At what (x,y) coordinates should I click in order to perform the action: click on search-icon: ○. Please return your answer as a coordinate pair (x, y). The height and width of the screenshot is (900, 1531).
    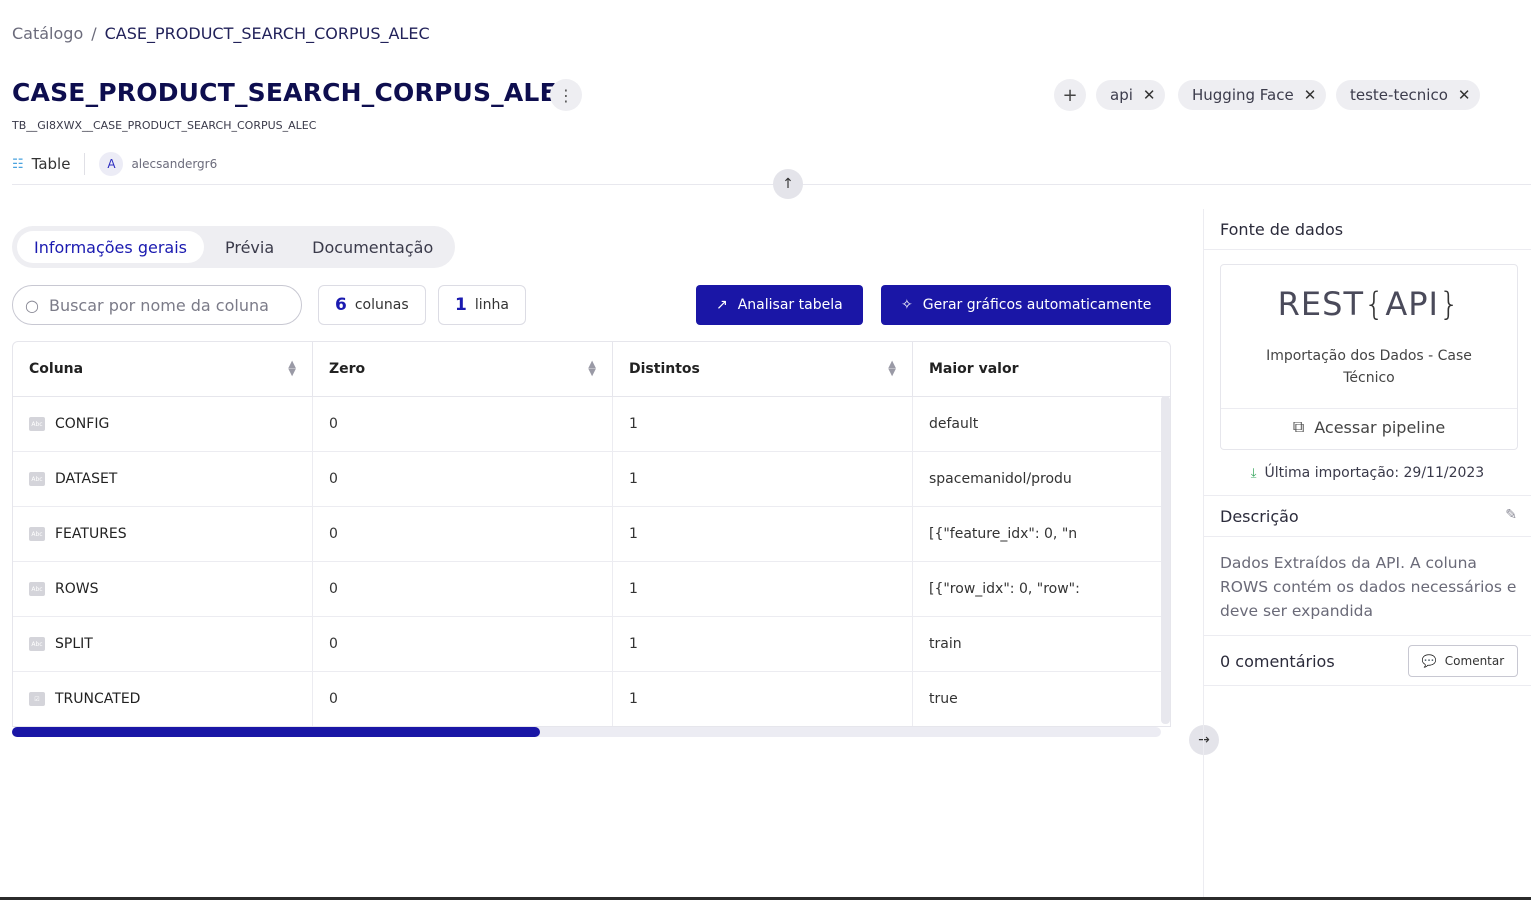
    Looking at the image, I should click on (32, 305).